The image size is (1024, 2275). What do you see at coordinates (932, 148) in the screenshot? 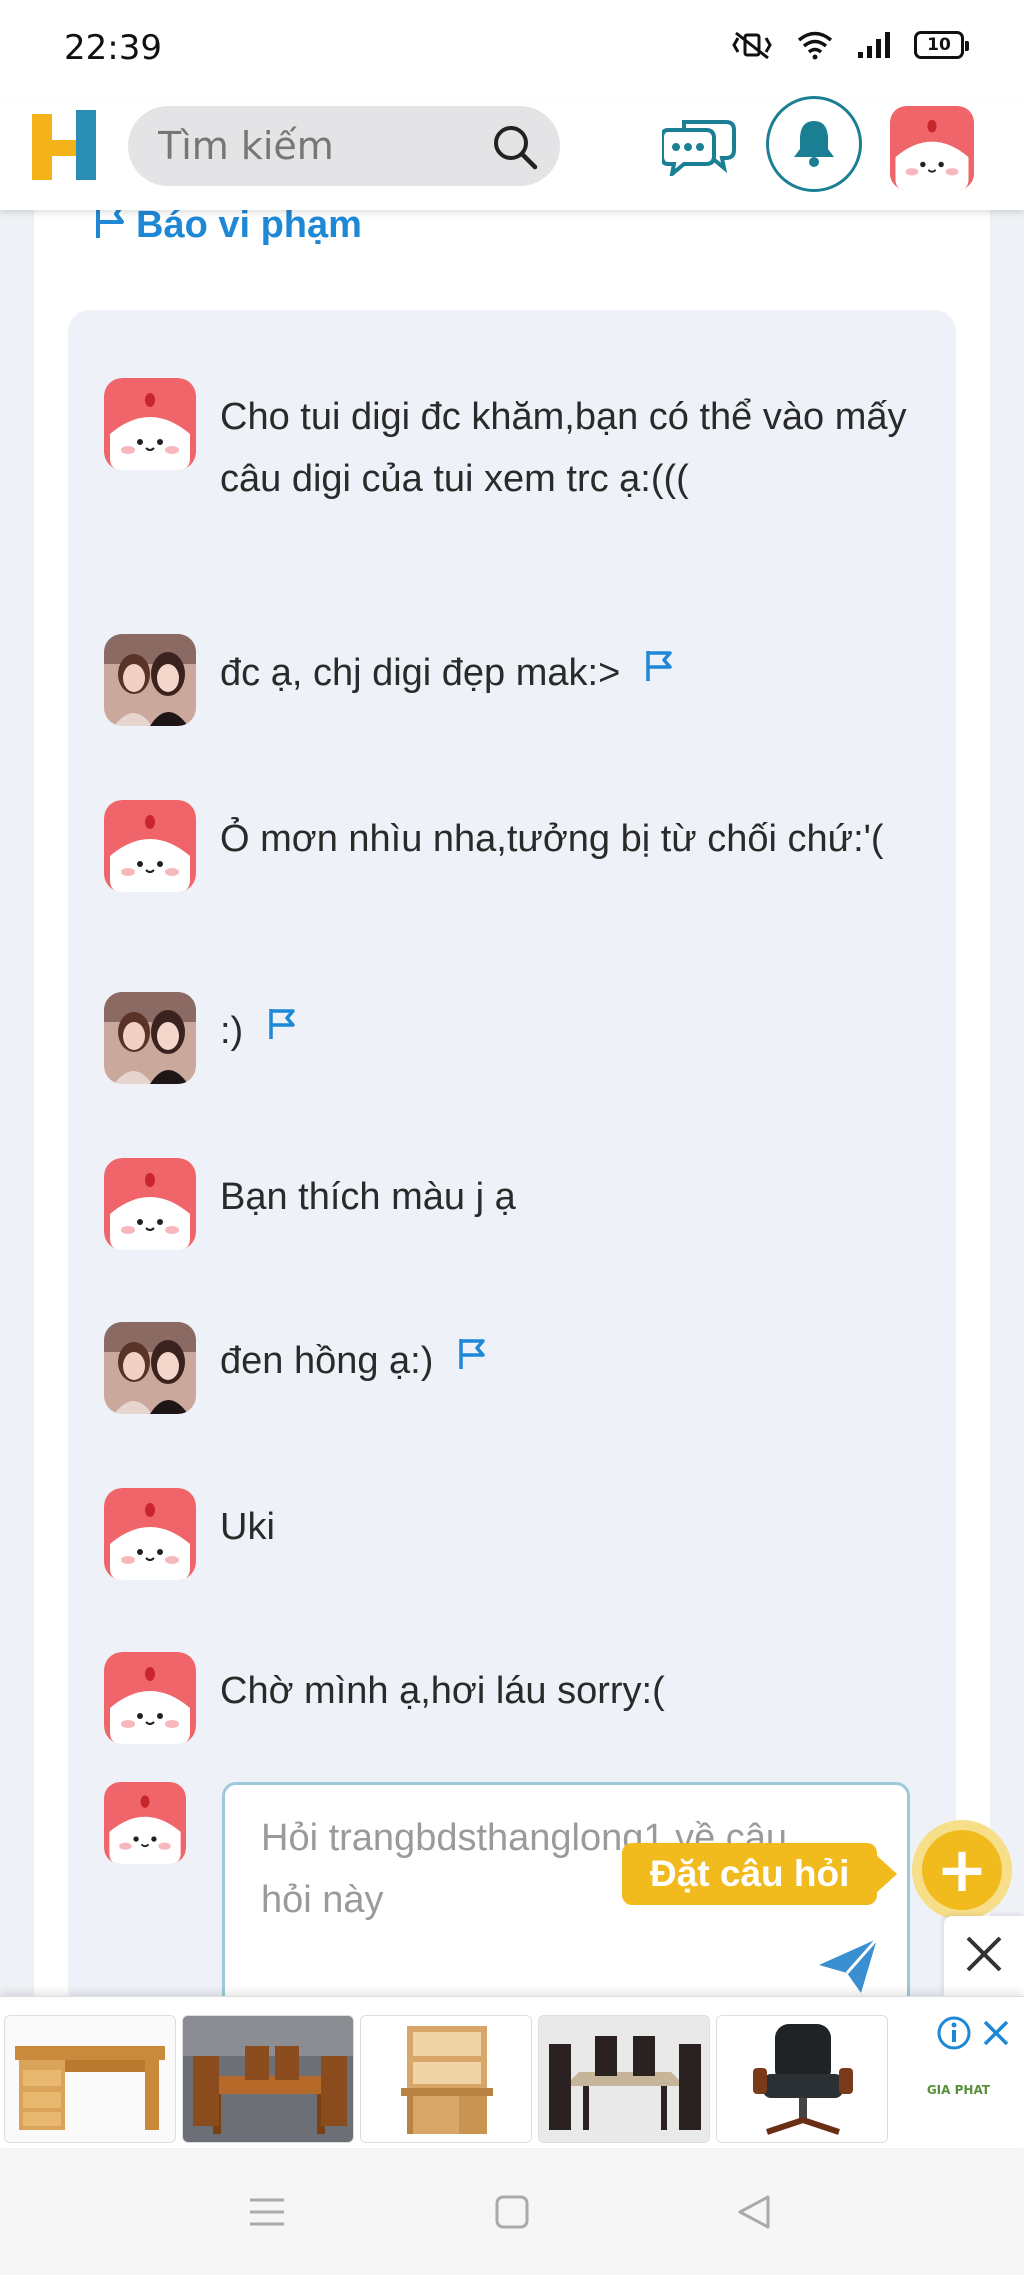
I see `user-avatar` at bounding box center [932, 148].